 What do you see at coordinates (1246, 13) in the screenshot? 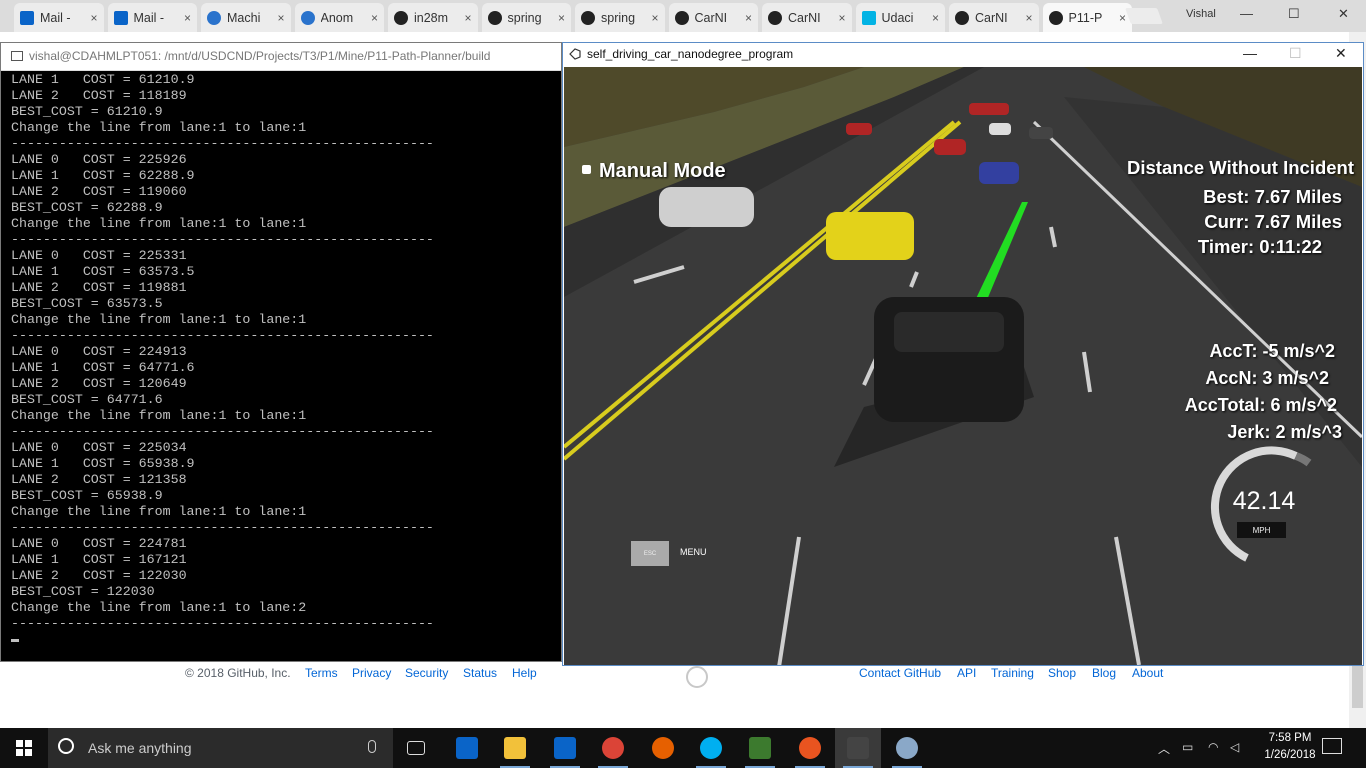
I see `browser-minimize-button: —` at bounding box center [1246, 13].